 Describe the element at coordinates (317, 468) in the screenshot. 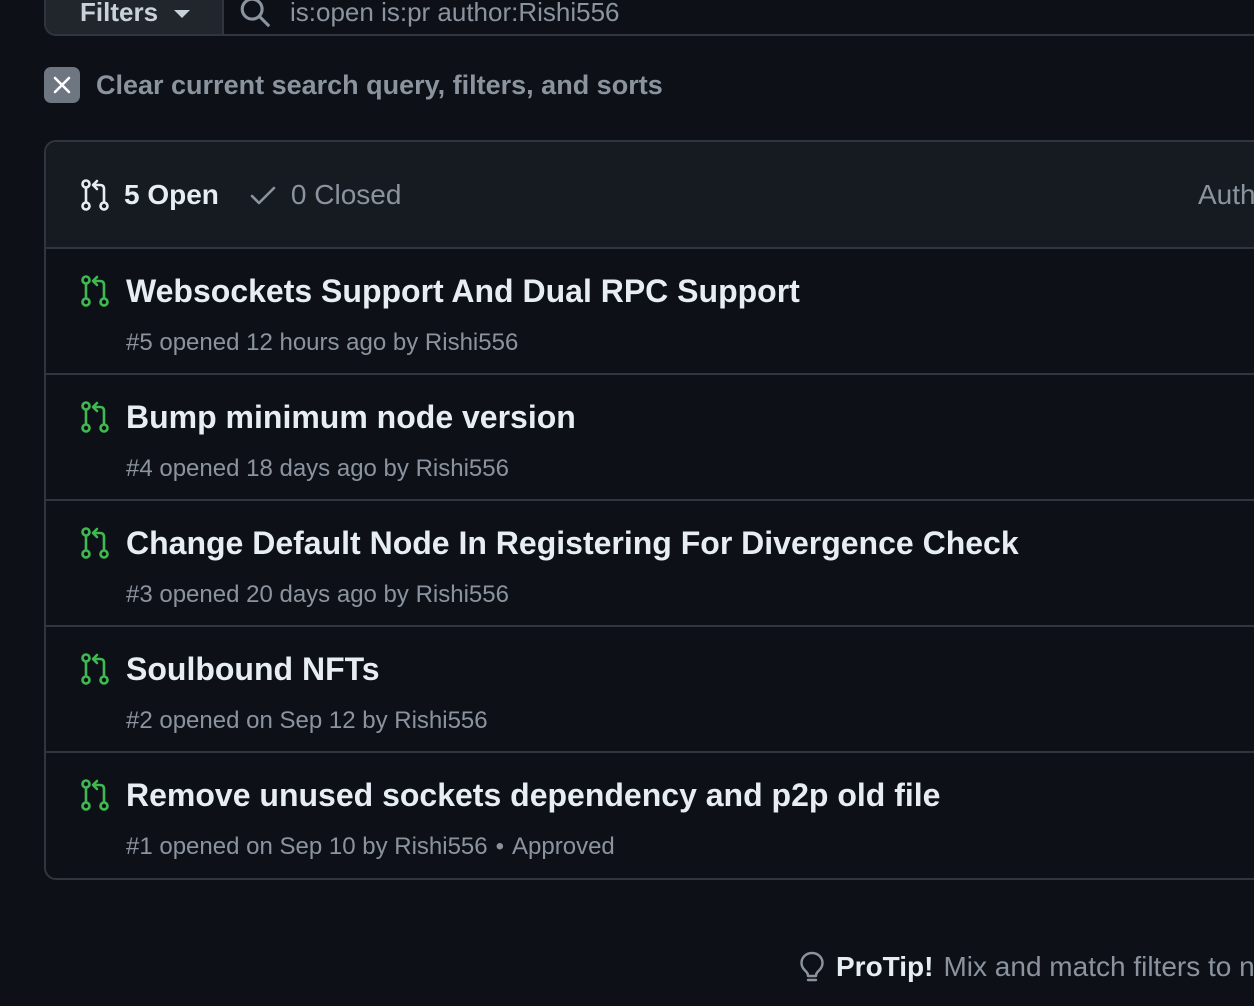

I see `pr-meta: #4 opened 18 days ago by Rishi556` at that location.